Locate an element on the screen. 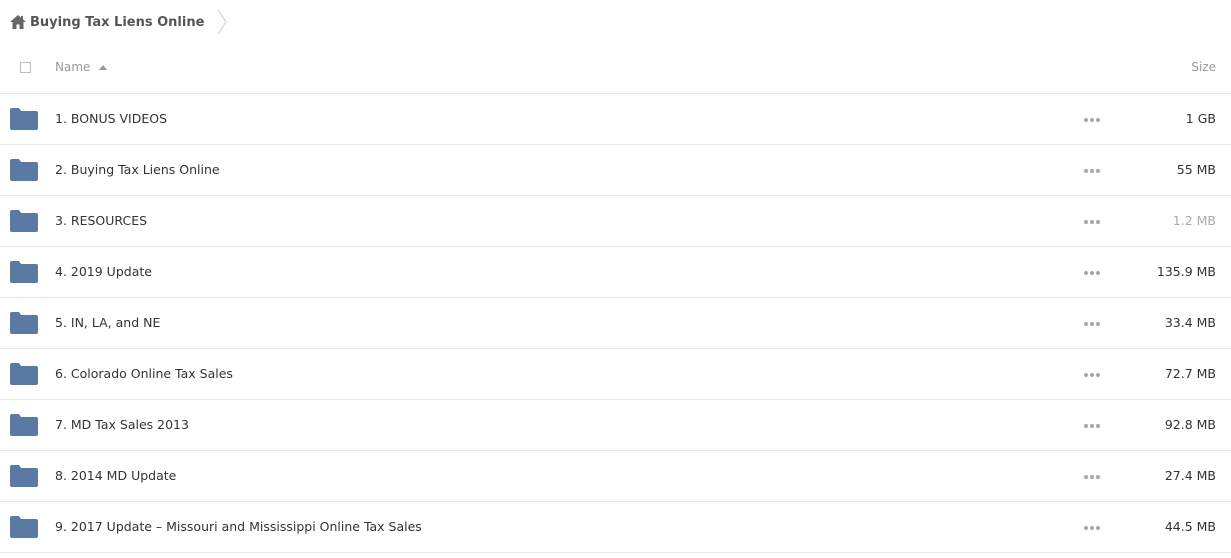 This screenshot has height=558, width=1231. item-size: 27.4 MB is located at coordinates (1190, 475).